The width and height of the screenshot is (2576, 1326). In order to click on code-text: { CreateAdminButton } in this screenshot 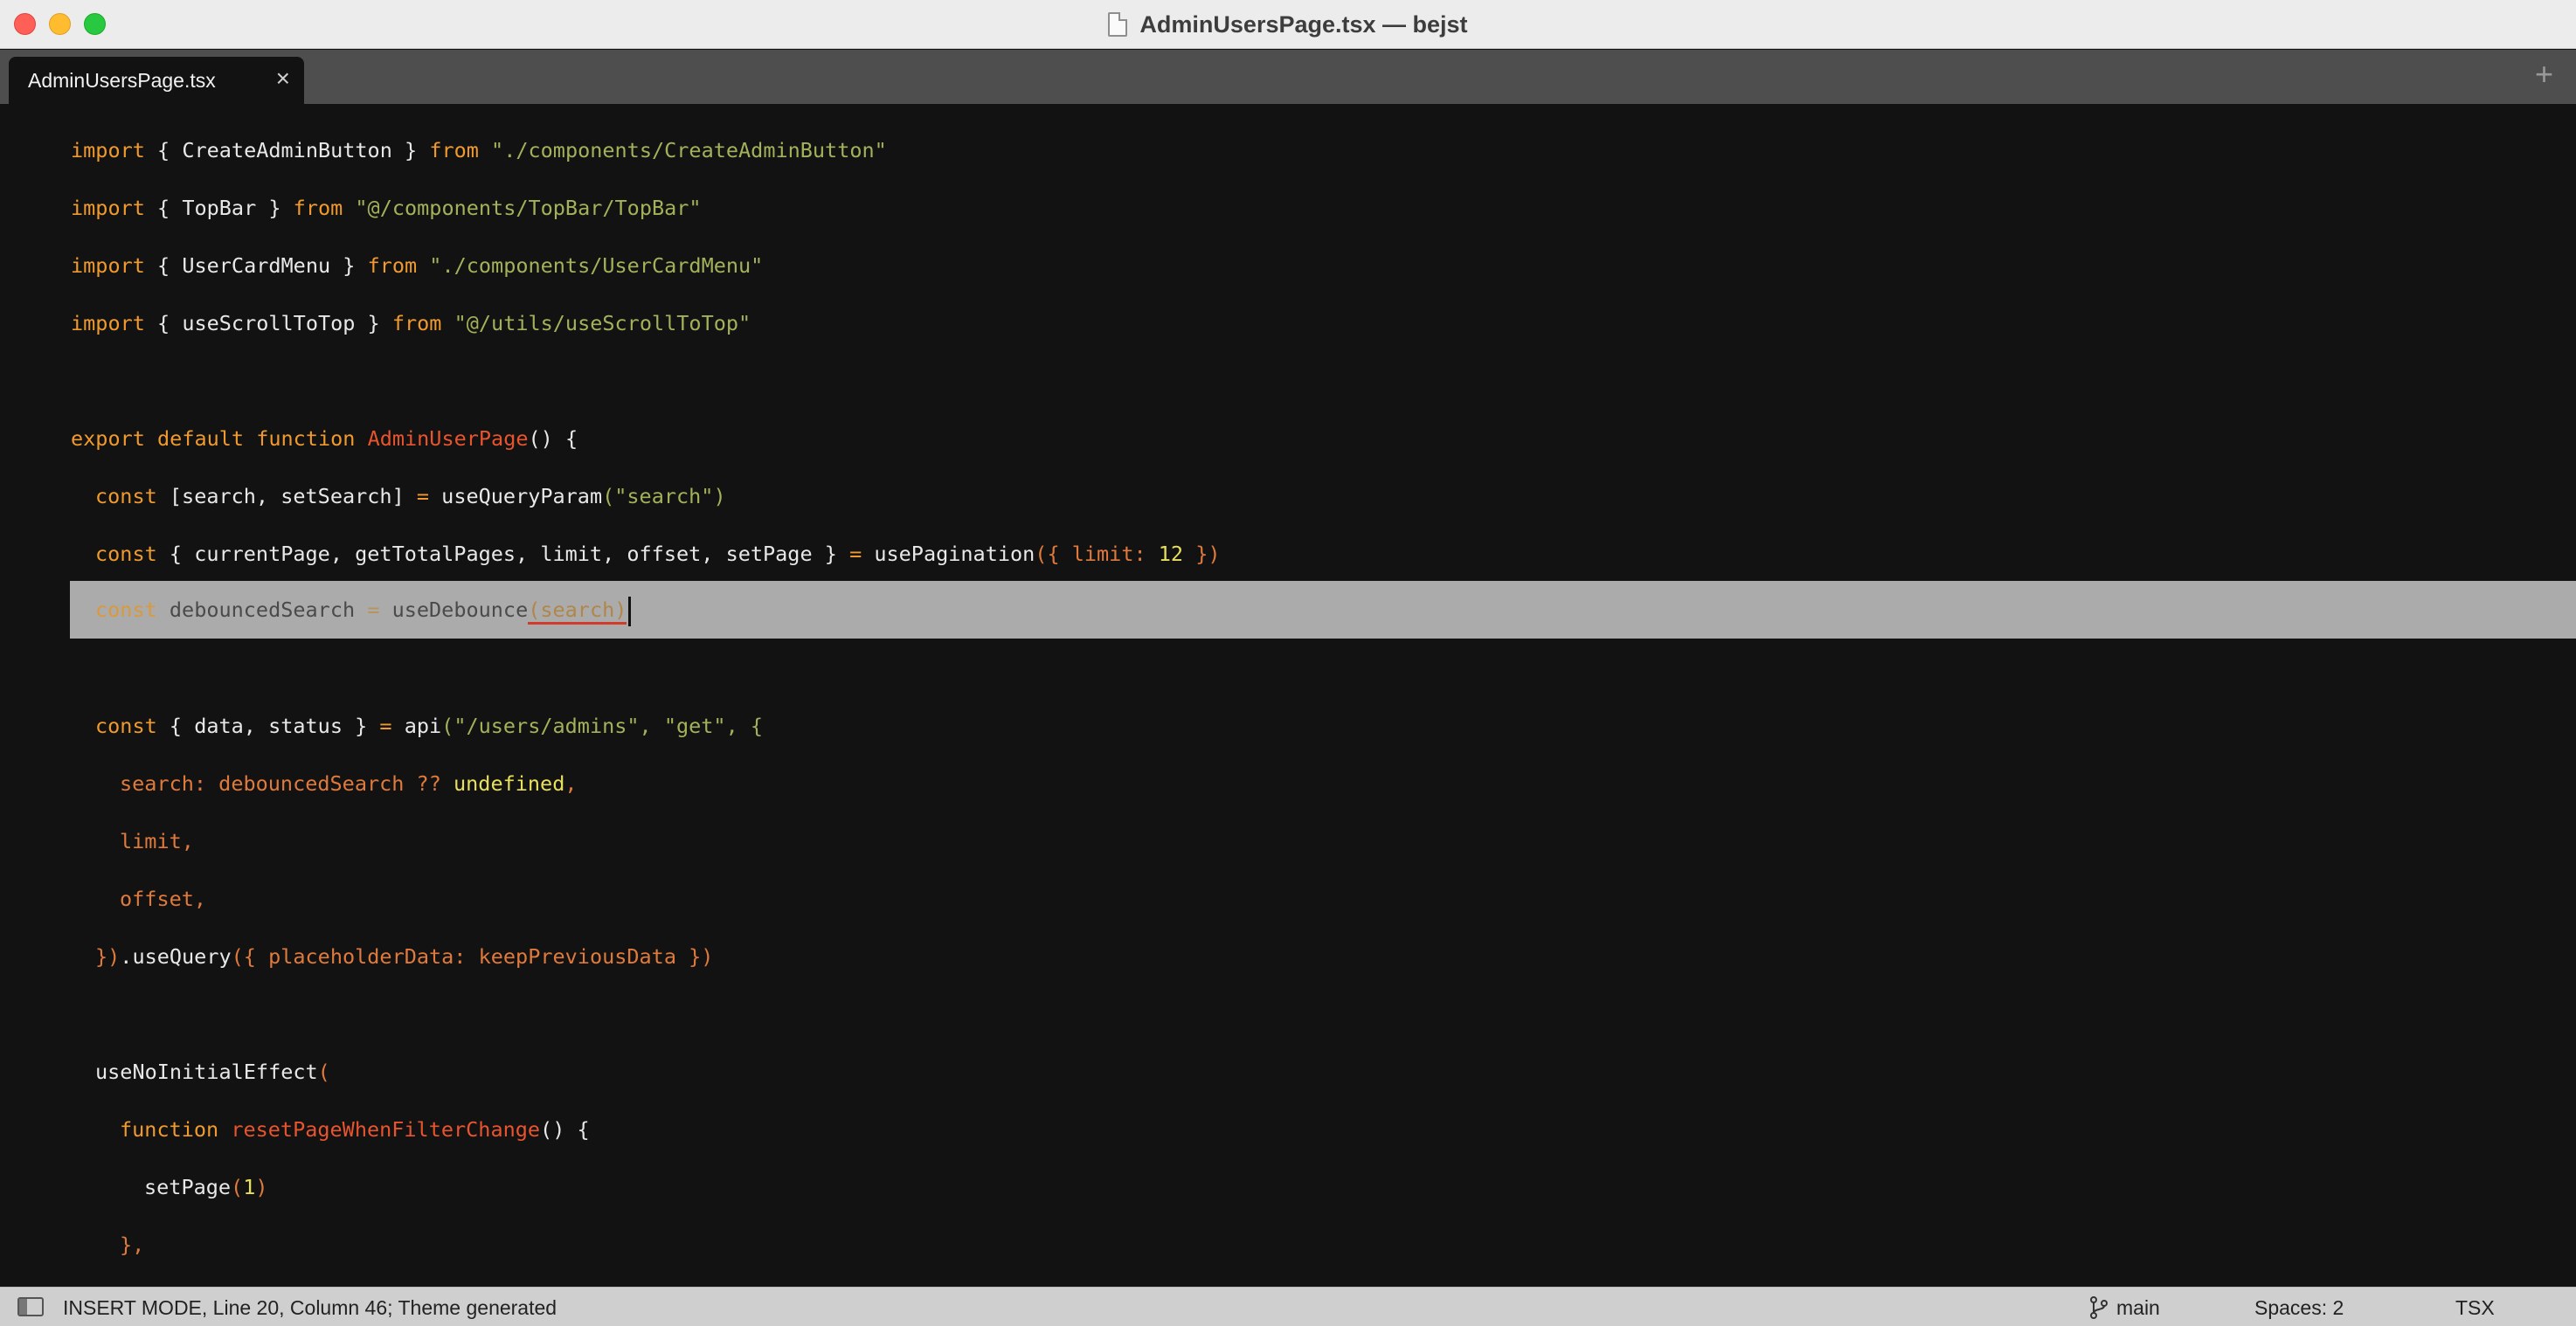, I will do `click(287, 150)`.